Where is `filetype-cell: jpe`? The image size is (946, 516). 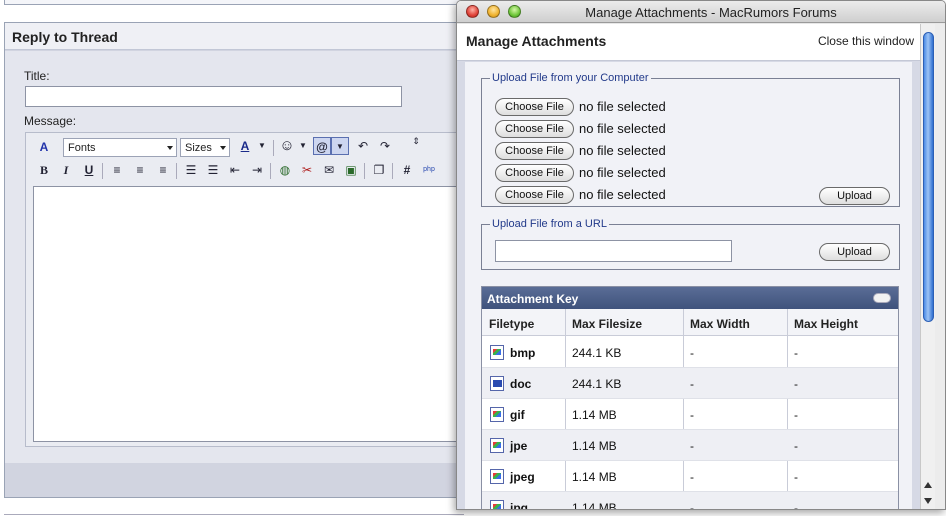
filetype-cell: jpe is located at coordinates (519, 446).